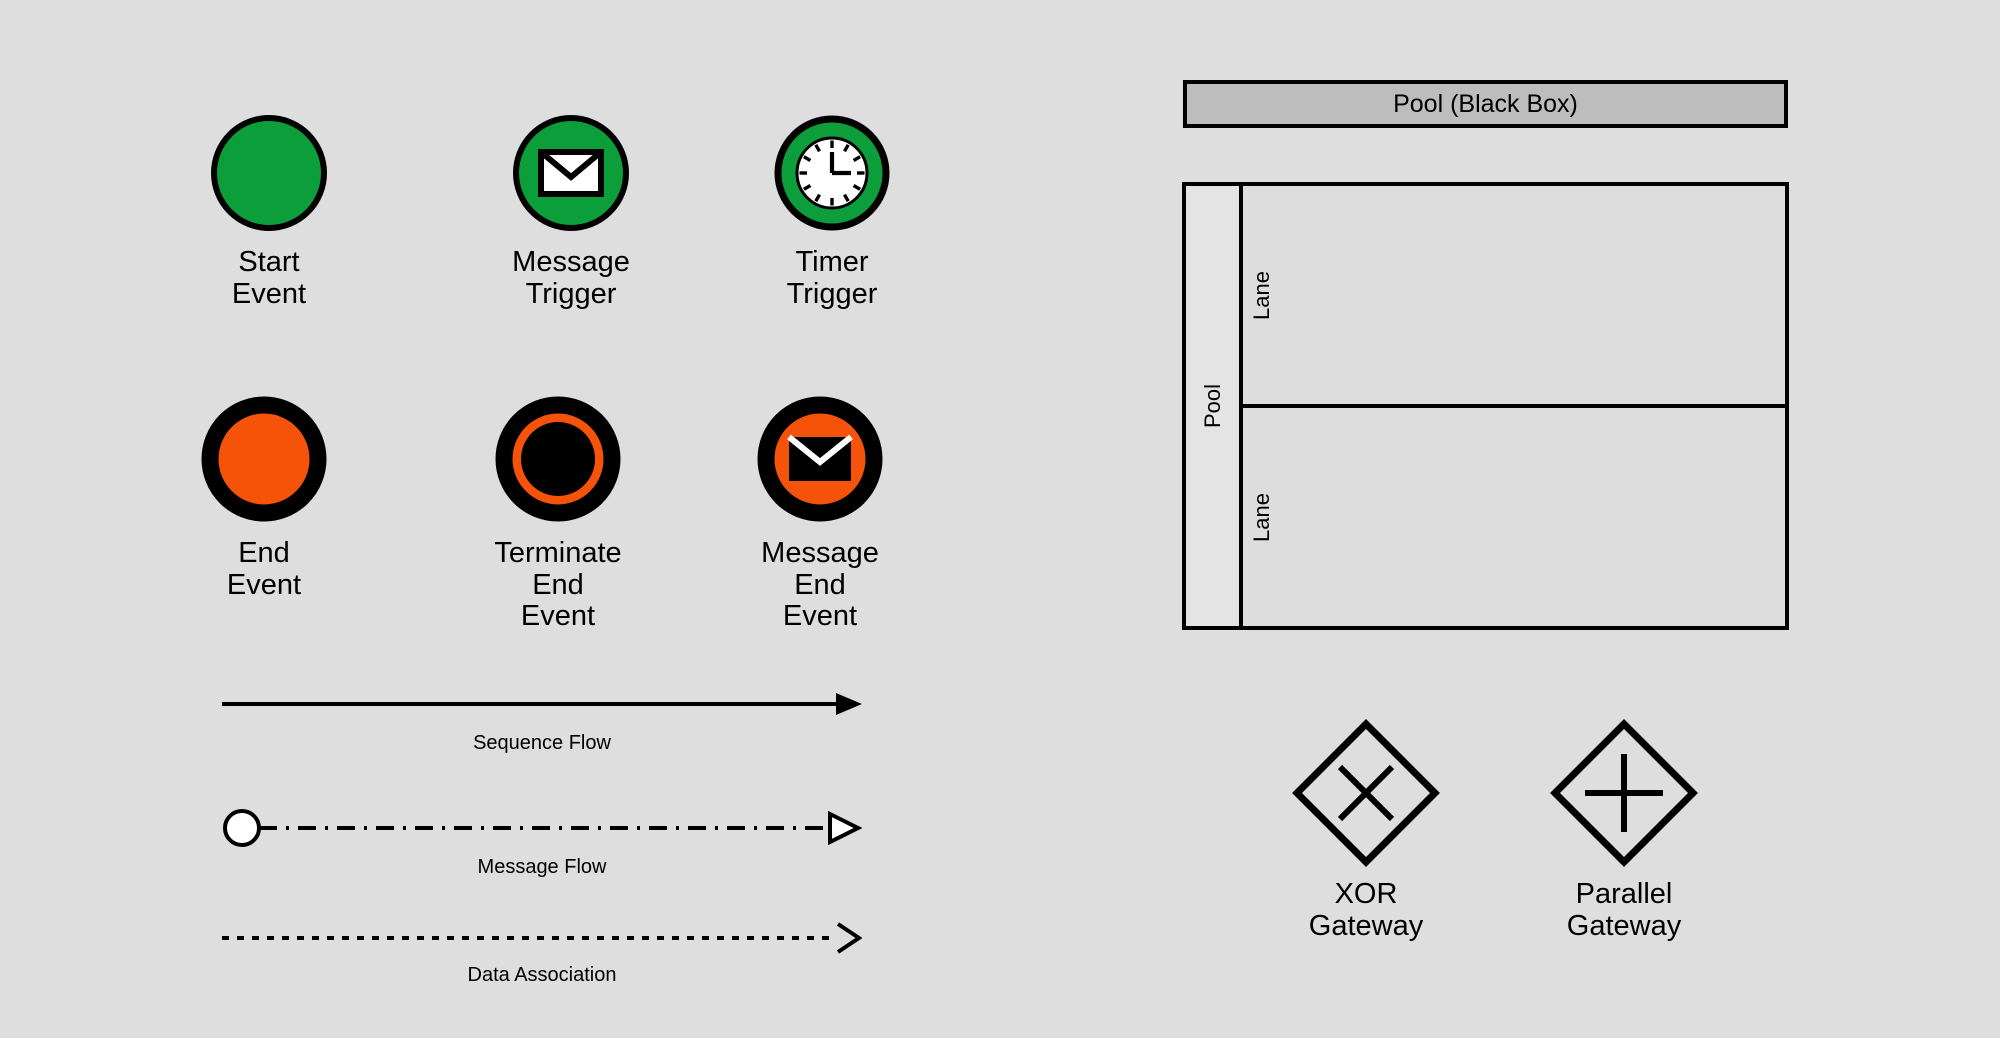  Describe the element at coordinates (1514, 515) in the screenshot. I see `lane-bottom: Lane` at that location.